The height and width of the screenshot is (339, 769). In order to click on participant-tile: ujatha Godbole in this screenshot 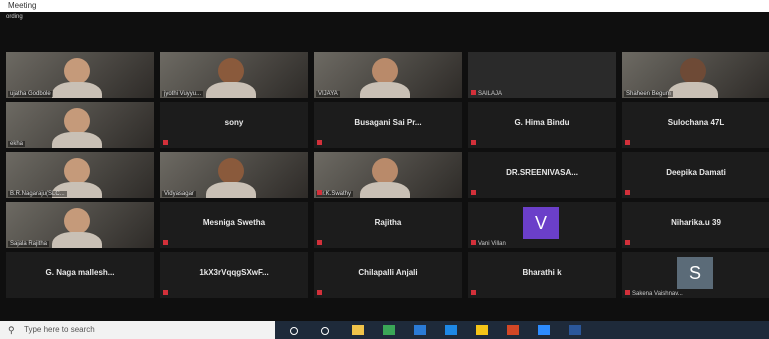, I will do `click(80, 75)`.